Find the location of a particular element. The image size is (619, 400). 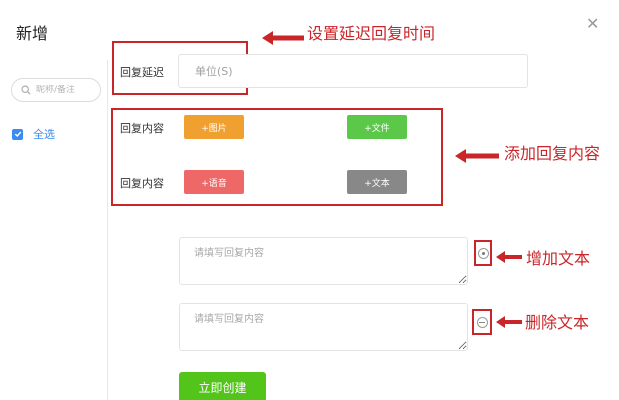

add-dot is located at coordinates (483, 253).